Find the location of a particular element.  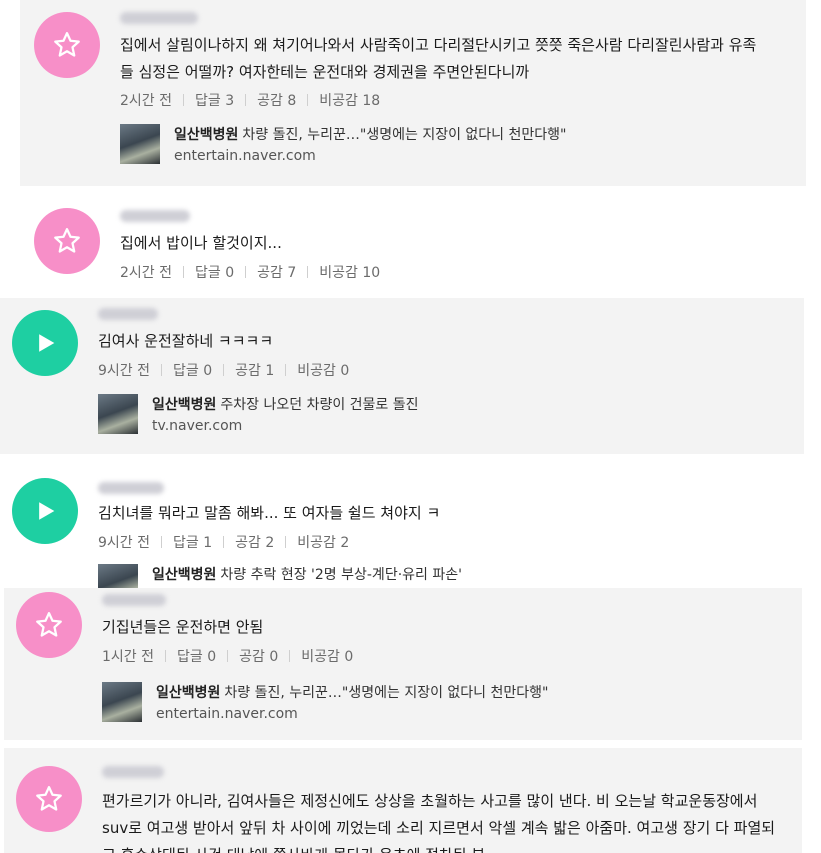

comment-meta: 9시간 전 답글 1 공감 2 비공감 2 is located at coordinates (223, 542).